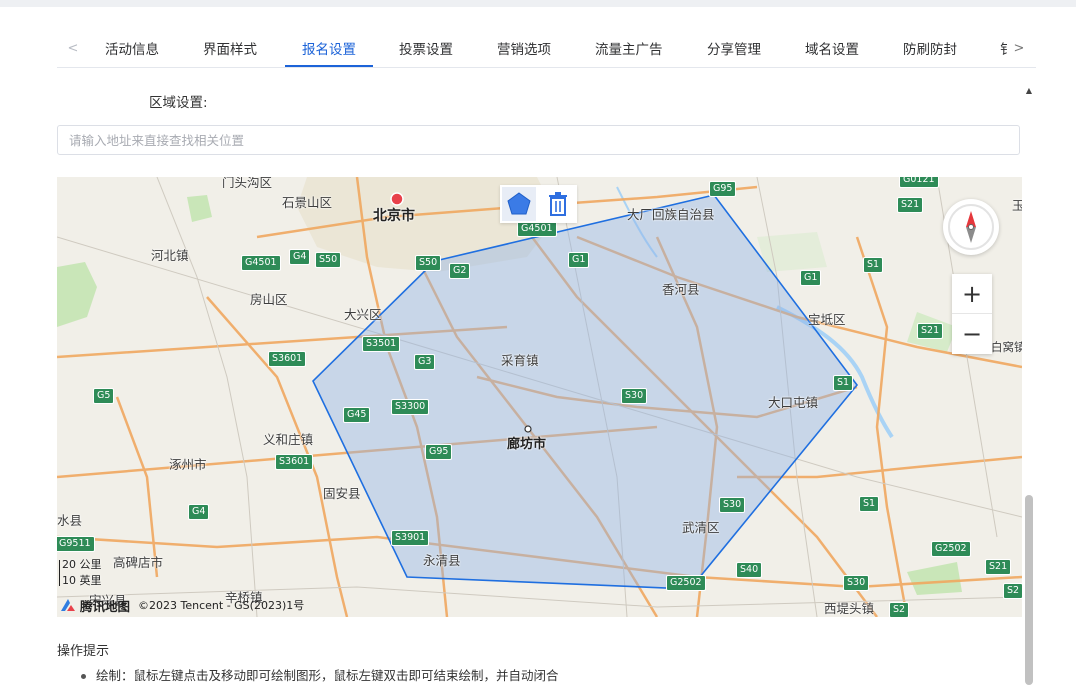 The image size is (1076, 685). I want to click on road-shield: G5, so click(104, 396).